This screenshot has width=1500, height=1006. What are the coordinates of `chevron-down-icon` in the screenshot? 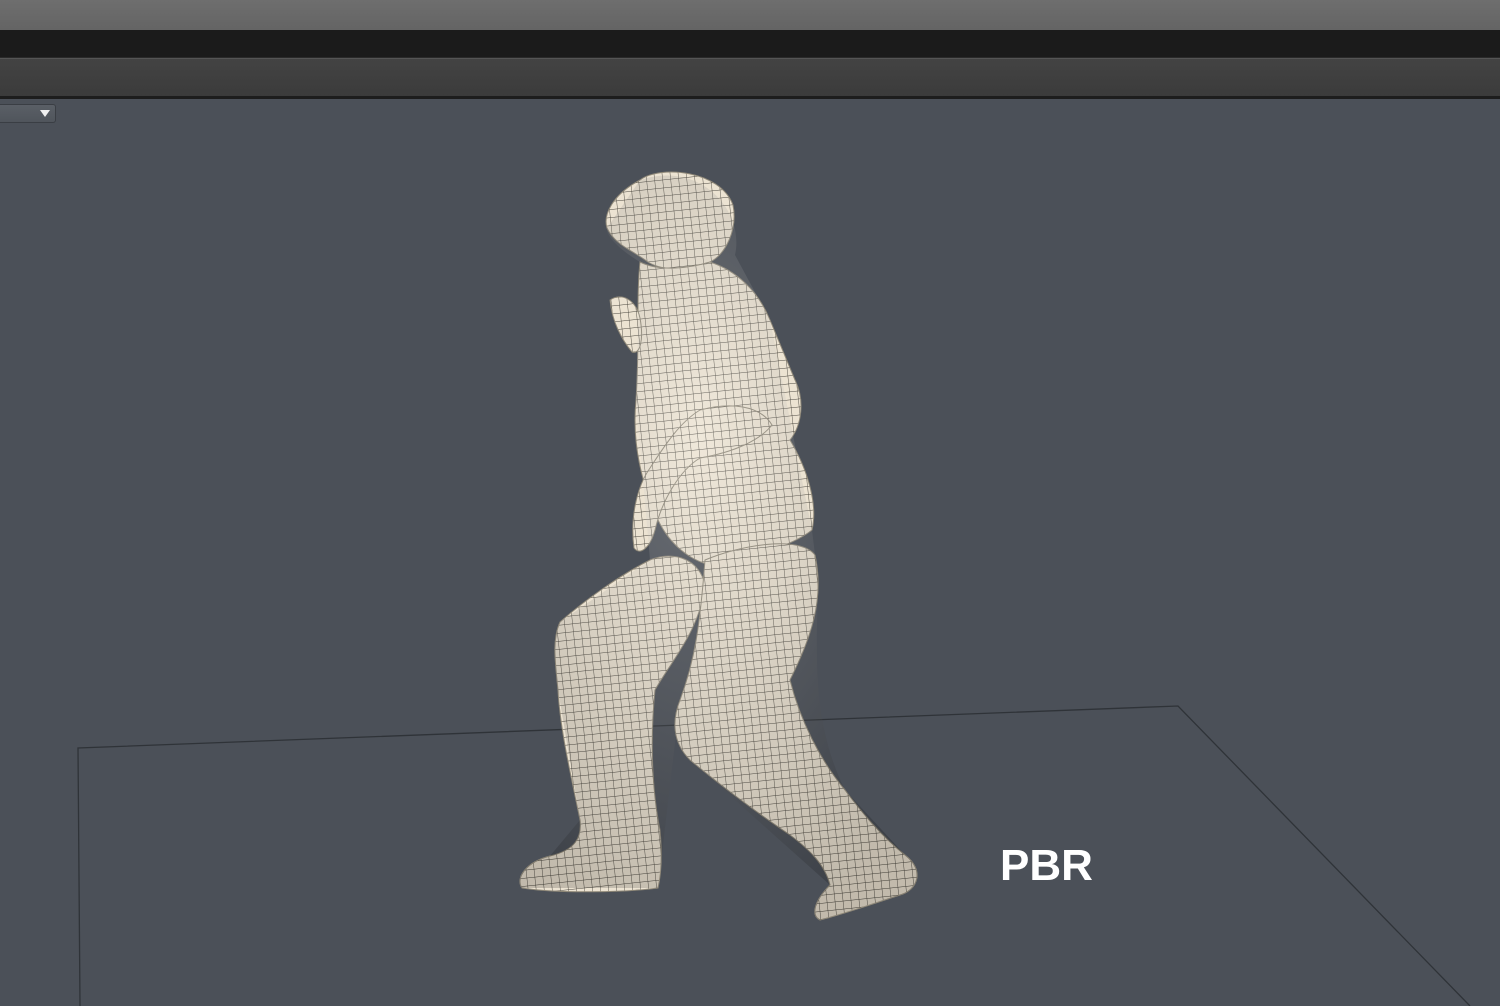 It's located at (45, 113).